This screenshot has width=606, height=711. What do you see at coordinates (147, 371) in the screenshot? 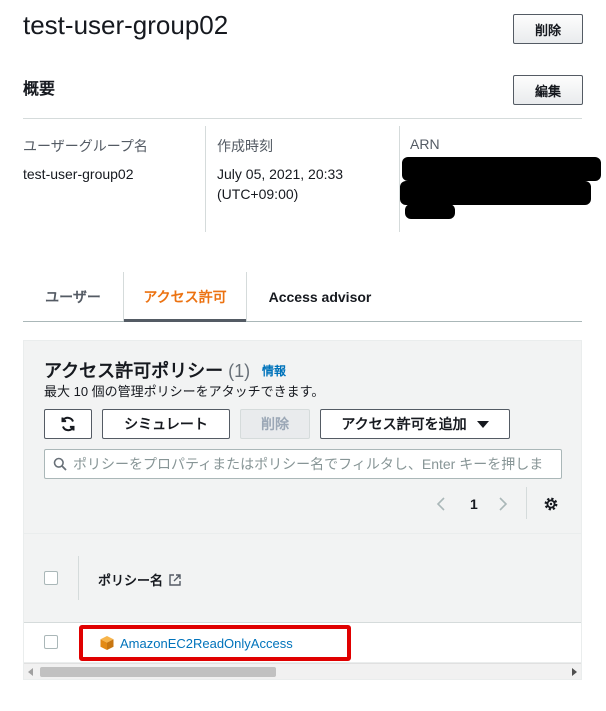
I see `permissions-title: アクセス許可ポリシー (1)` at bounding box center [147, 371].